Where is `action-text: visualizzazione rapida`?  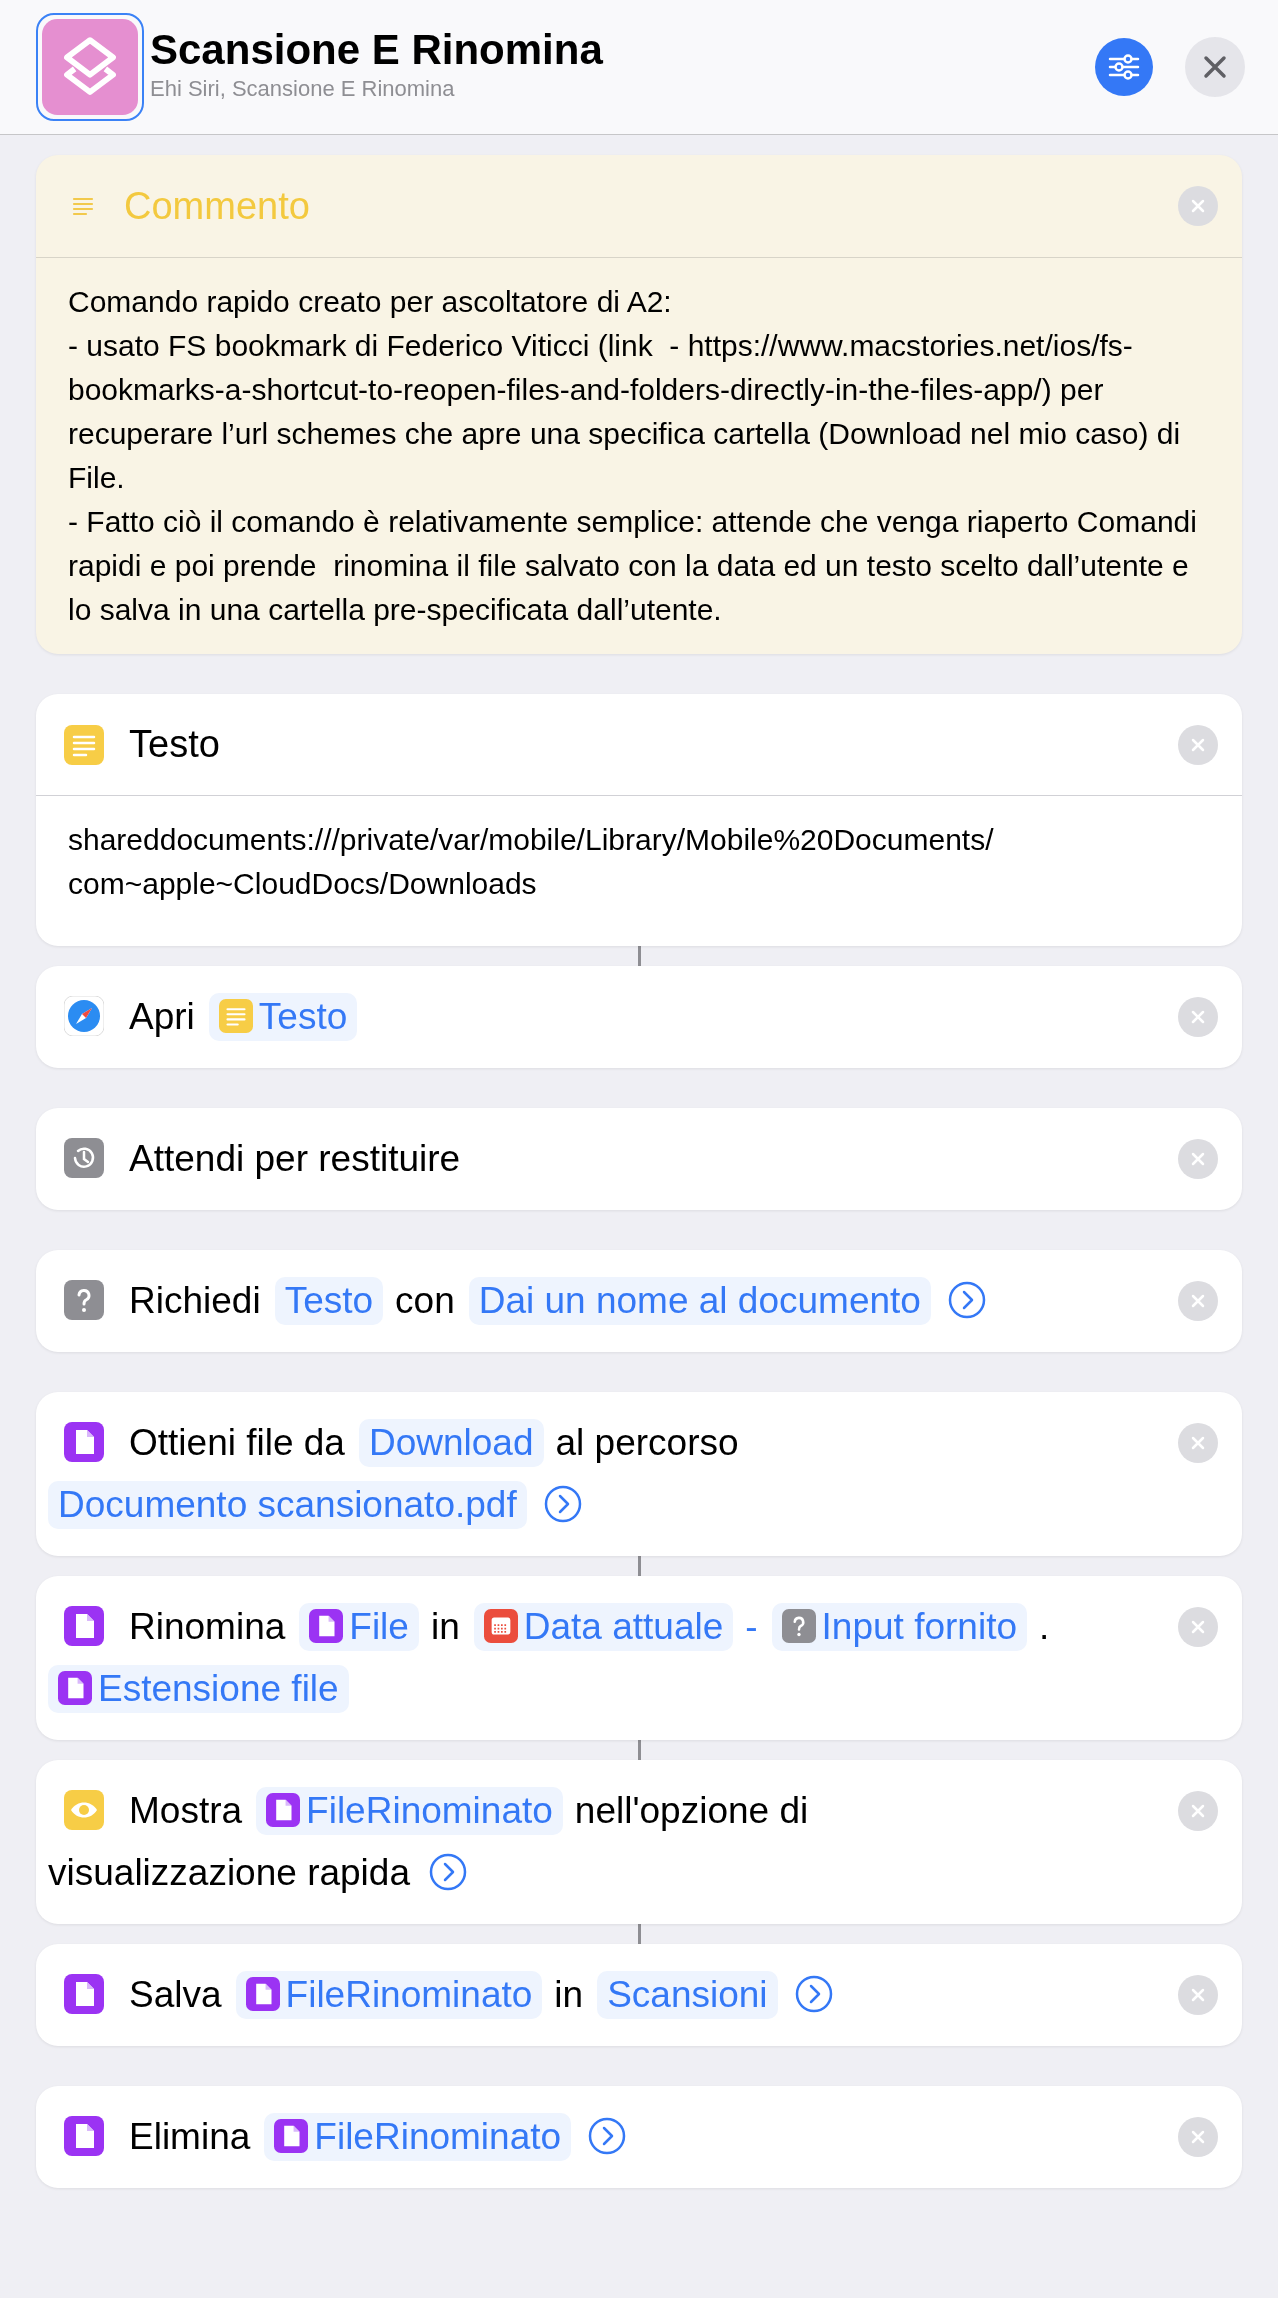 action-text: visualizzazione rapida is located at coordinates (229, 1873).